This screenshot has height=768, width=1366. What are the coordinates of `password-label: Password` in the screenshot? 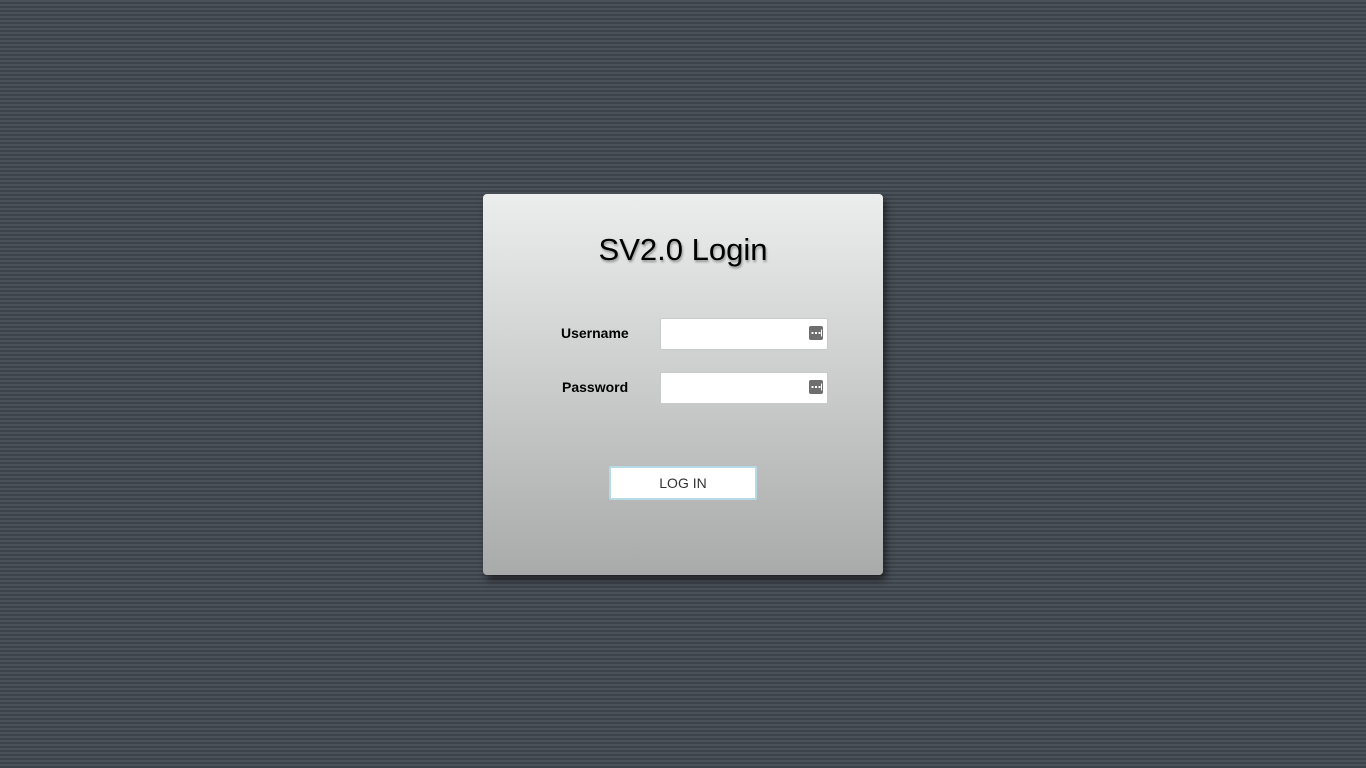 It's located at (595, 387).